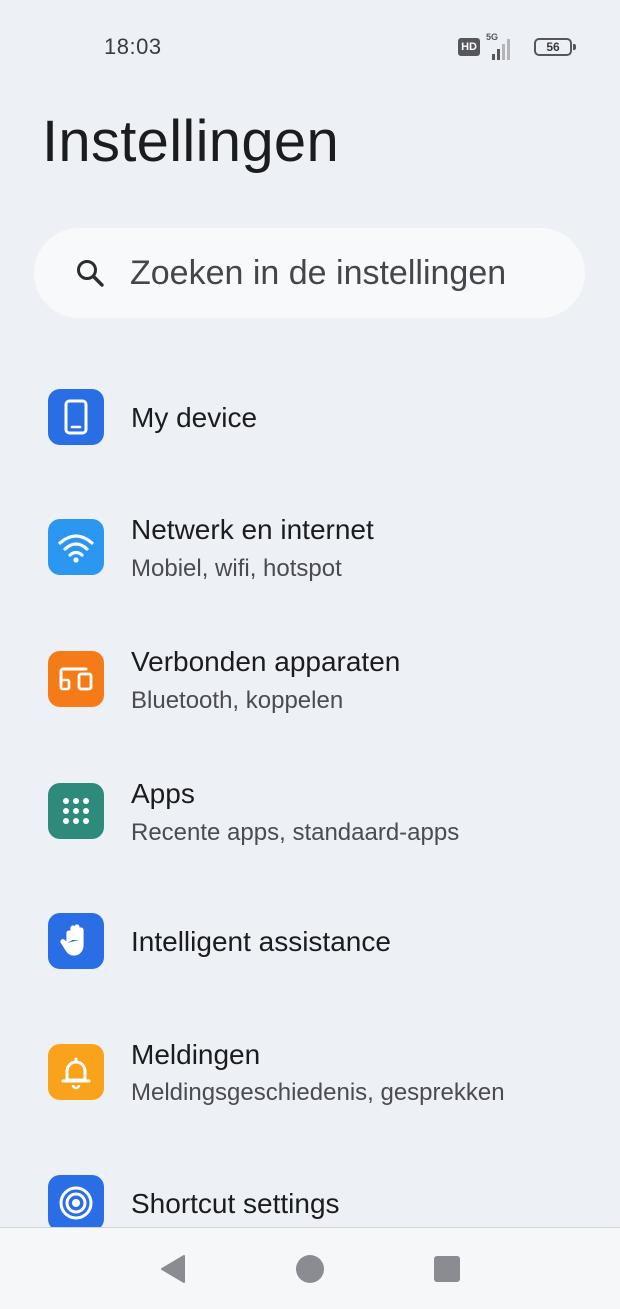 The image size is (620, 1309). I want to click on battery-level: 56, so click(553, 47).